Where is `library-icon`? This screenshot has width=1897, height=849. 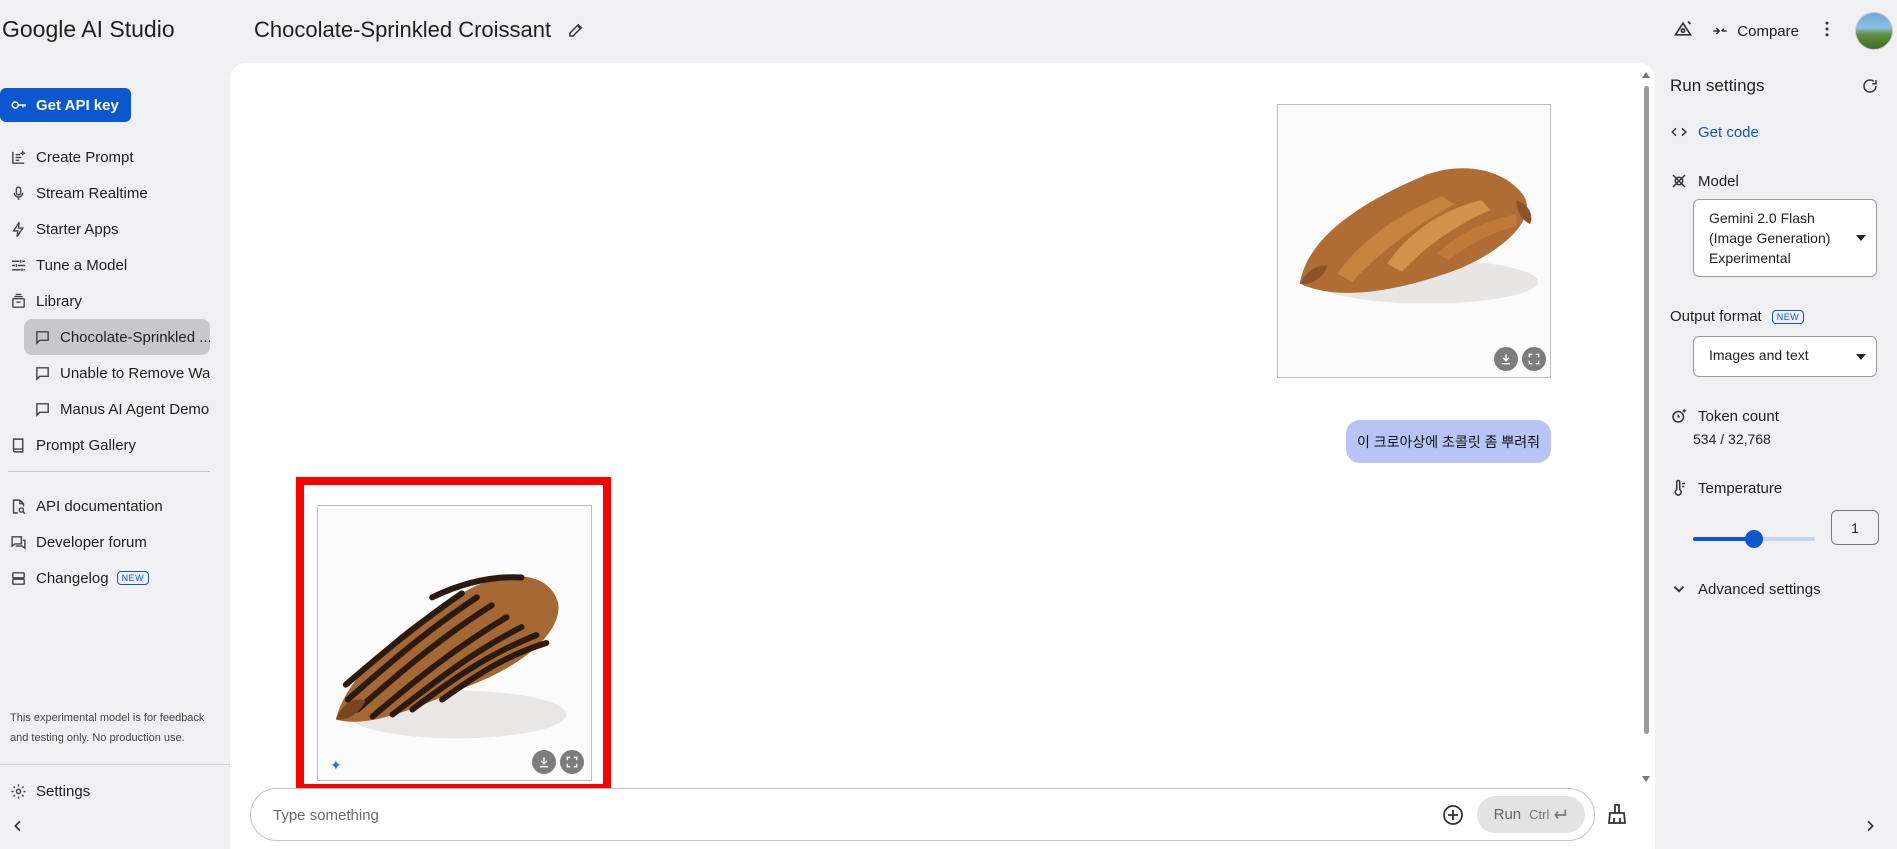 library-icon is located at coordinates (18, 300).